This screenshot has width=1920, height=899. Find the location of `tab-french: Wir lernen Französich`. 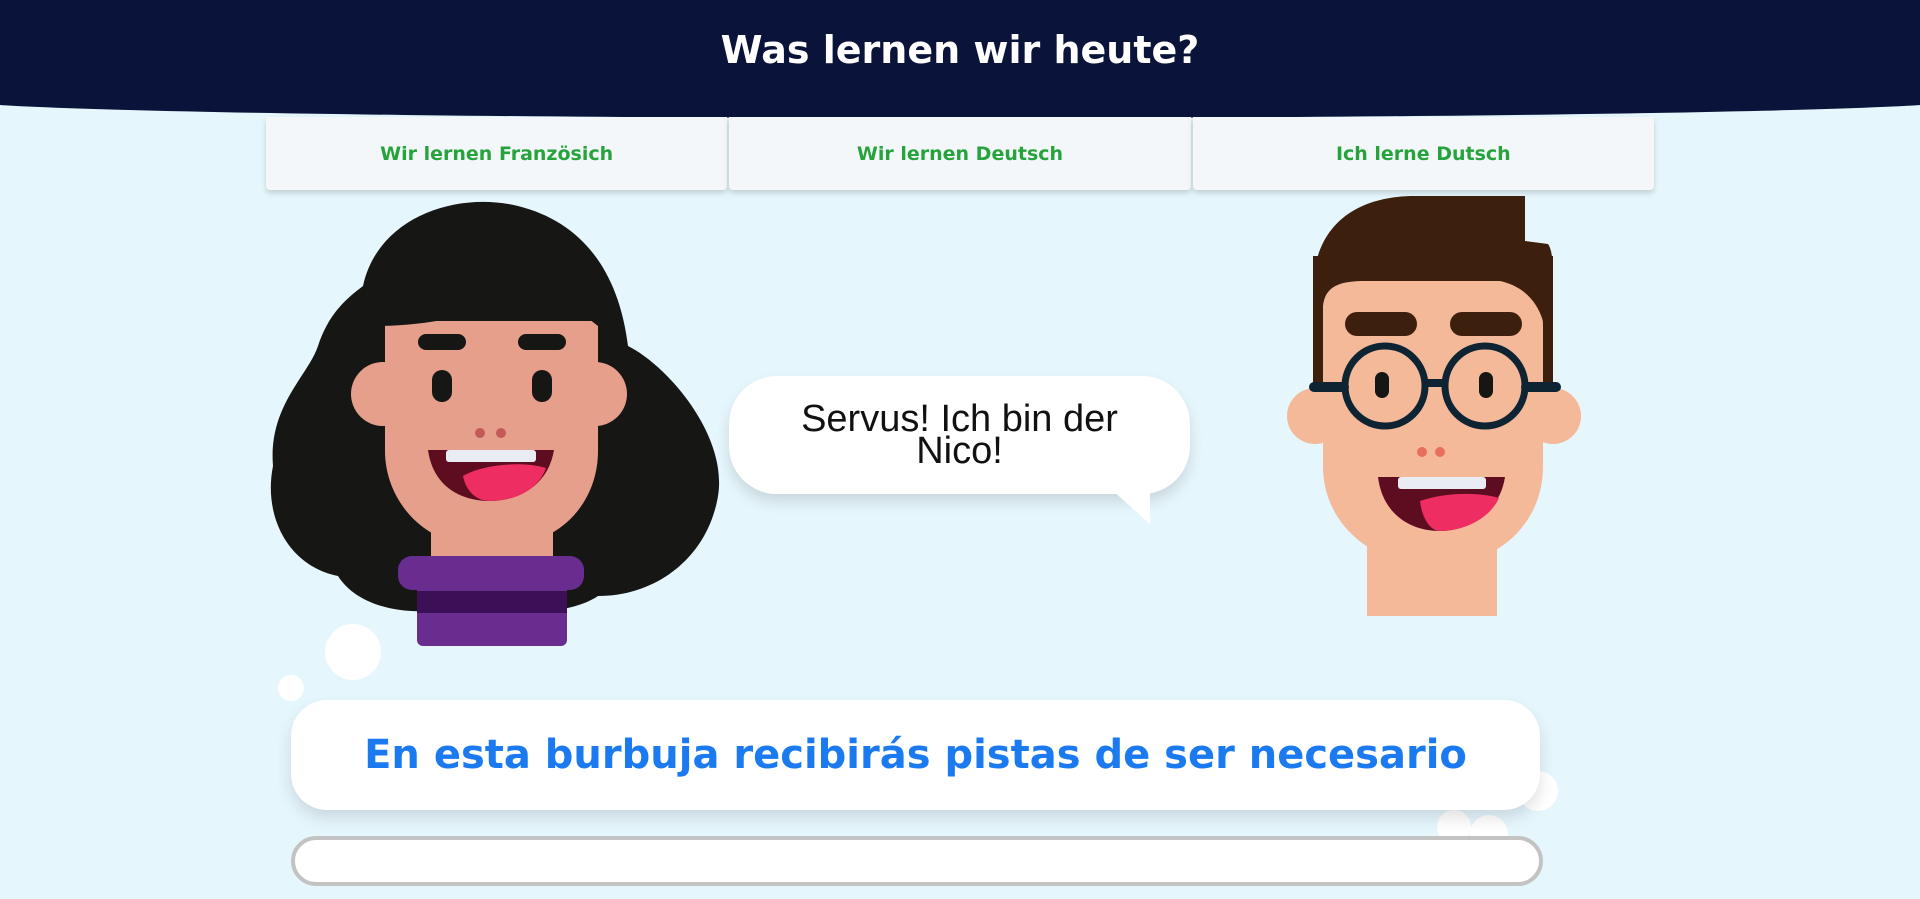

tab-french: Wir lernen Französich is located at coordinates (497, 153).